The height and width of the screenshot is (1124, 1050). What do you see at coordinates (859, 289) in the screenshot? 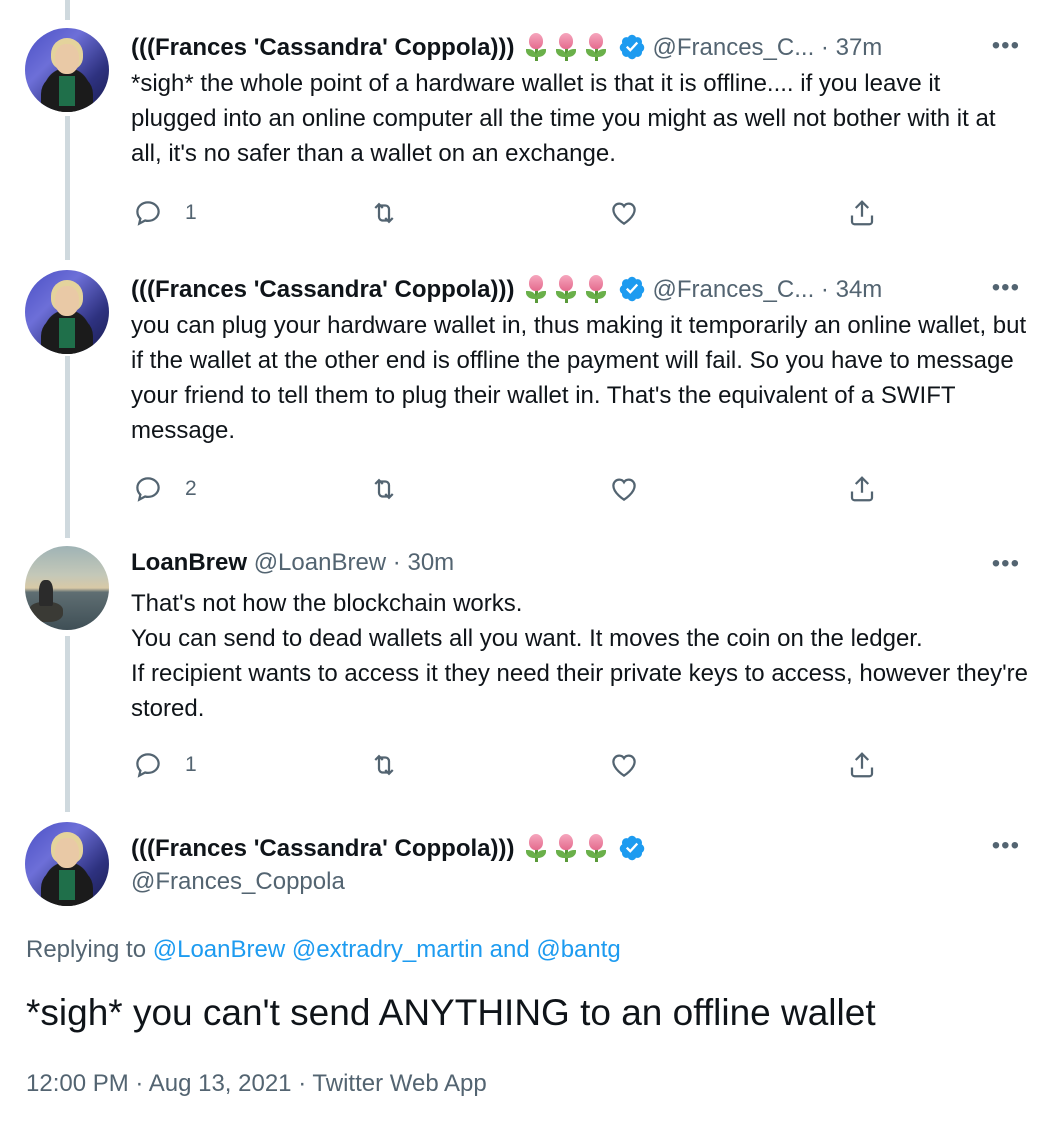
I see `timestamp: 34m` at bounding box center [859, 289].